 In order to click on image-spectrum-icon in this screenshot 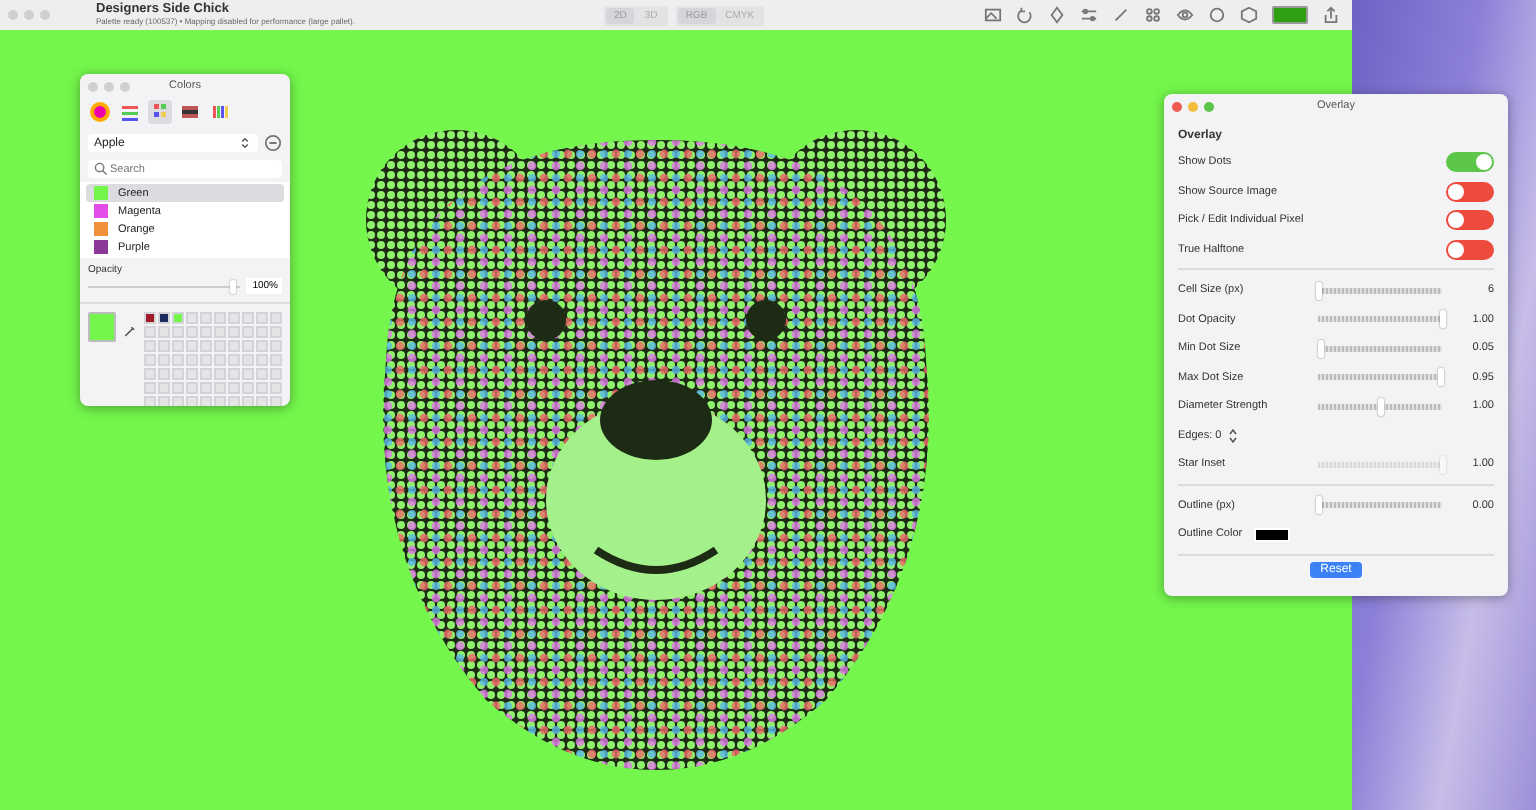, I will do `click(190, 112)`.